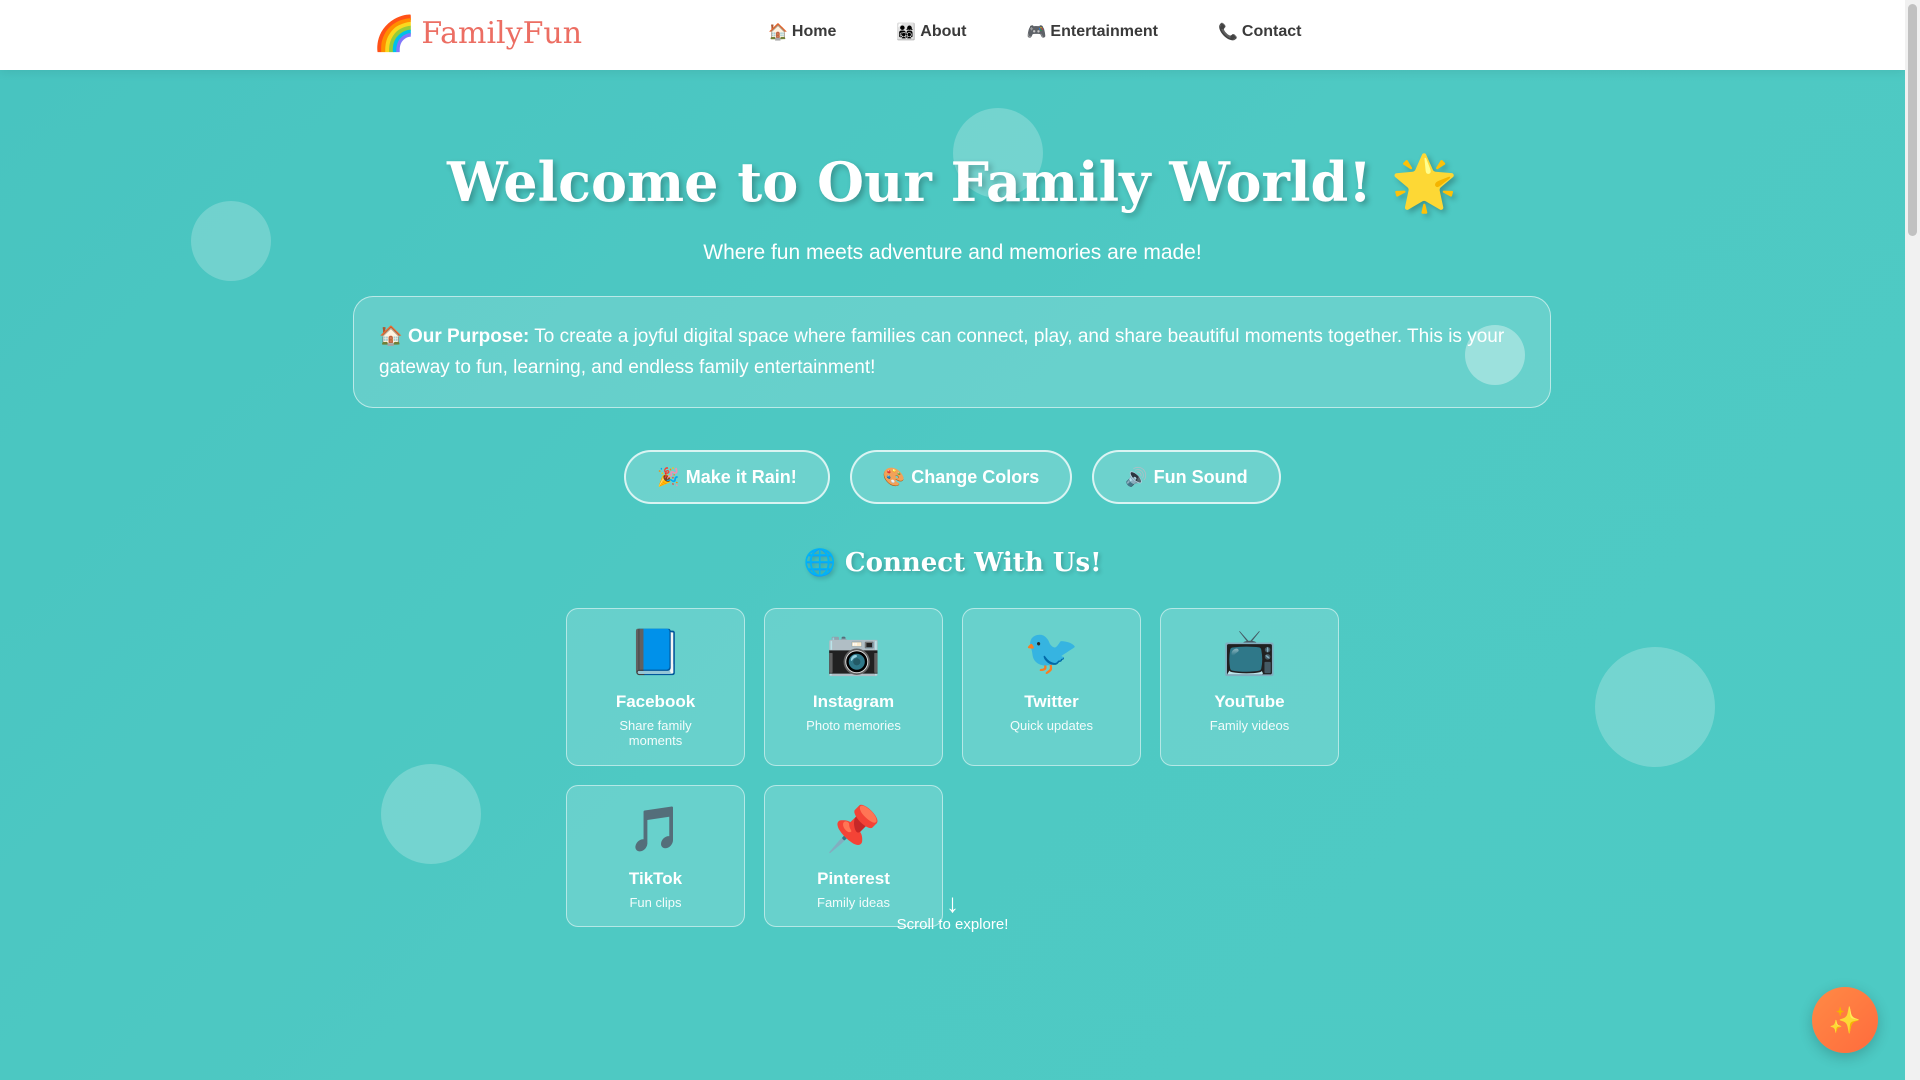 The height and width of the screenshot is (1080, 1920). I want to click on social-desc: Photo memories, so click(853, 725).